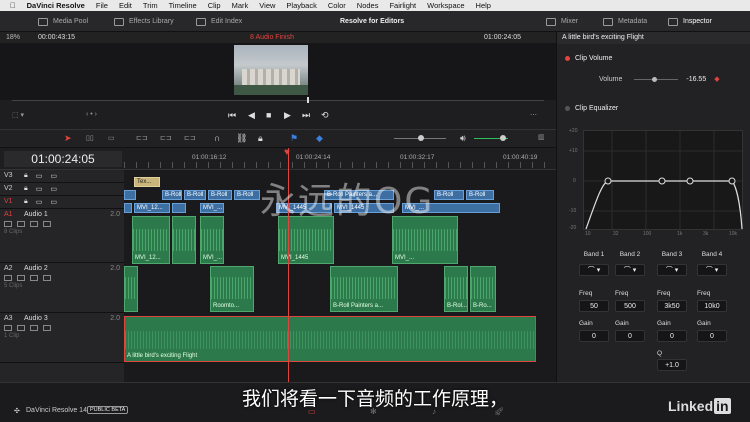 Image resolution: width=750 pixels, height=422 pixels. Describe the element at coordinates (630, 270) in the screenshot. I see `band-2-type-dropdown: ⌒ ▾` at that location.